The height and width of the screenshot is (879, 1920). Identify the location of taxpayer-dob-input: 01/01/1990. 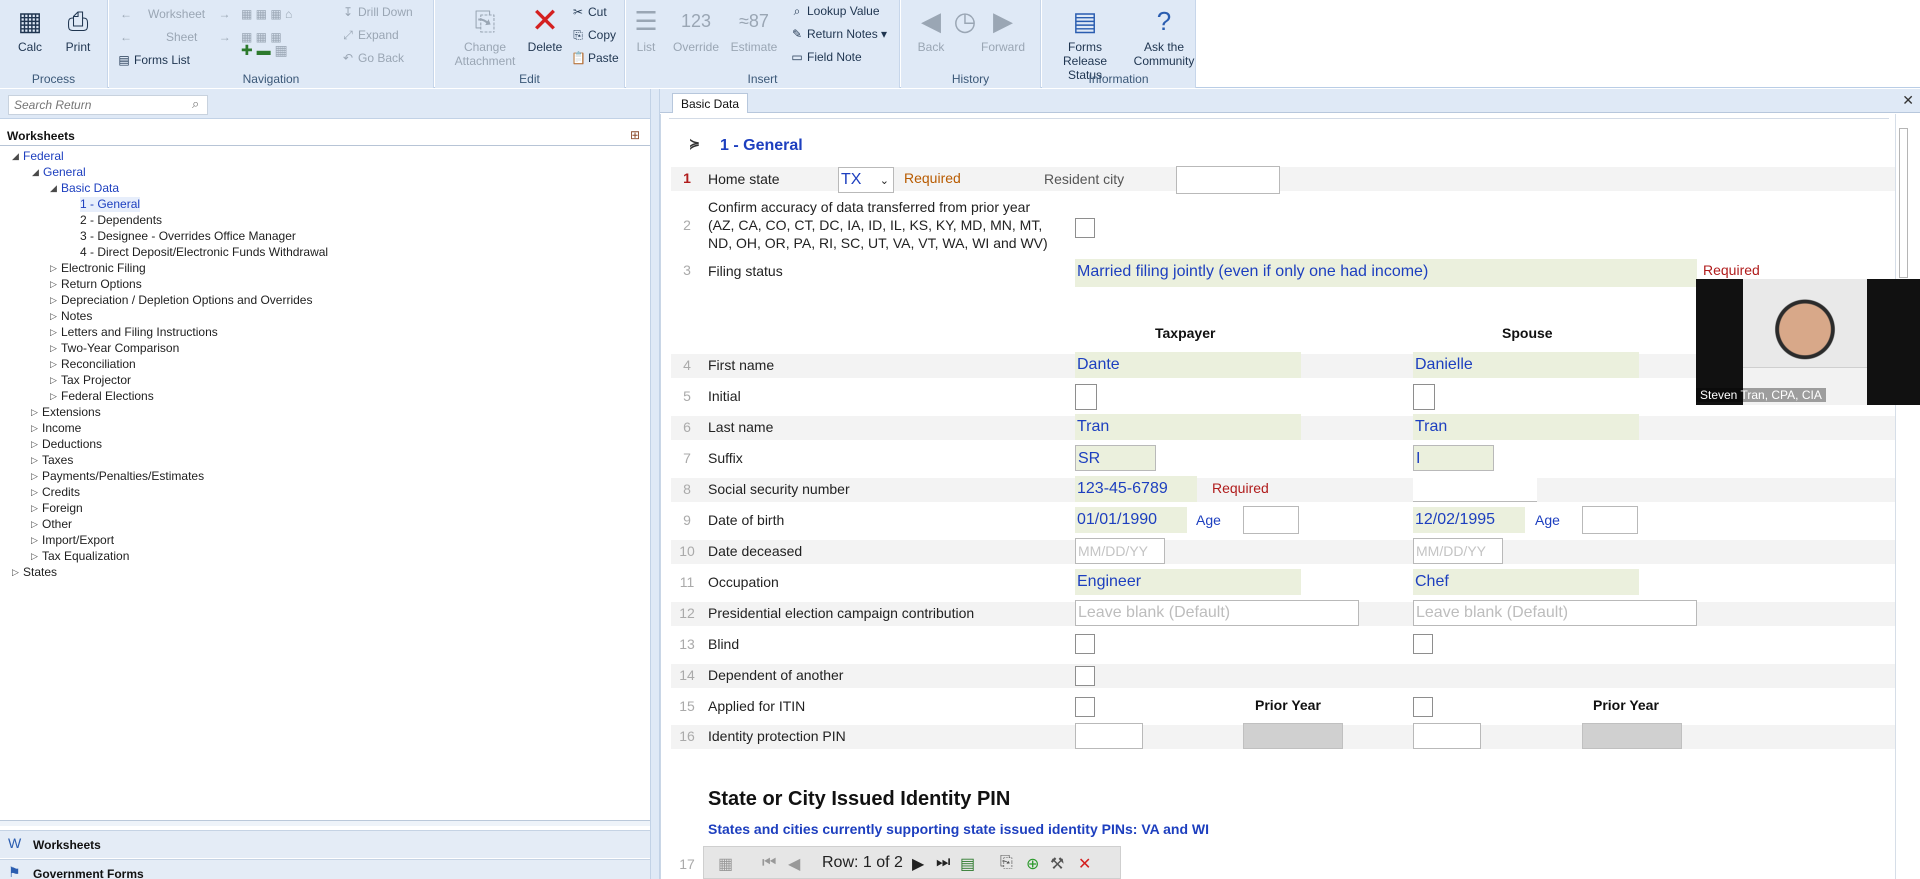
(1131, 520).